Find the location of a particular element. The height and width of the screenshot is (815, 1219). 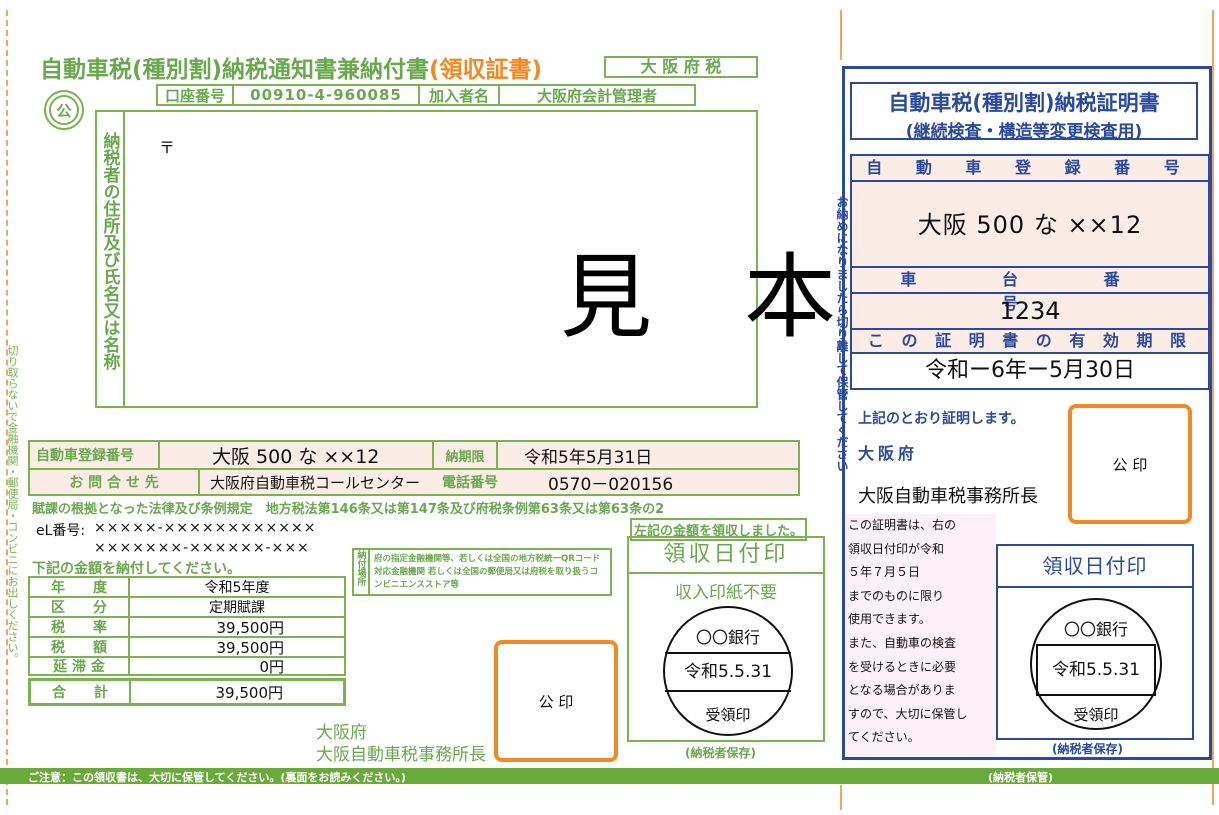

notice-line: ５年７月５日 is located at coordinates (884, 572).